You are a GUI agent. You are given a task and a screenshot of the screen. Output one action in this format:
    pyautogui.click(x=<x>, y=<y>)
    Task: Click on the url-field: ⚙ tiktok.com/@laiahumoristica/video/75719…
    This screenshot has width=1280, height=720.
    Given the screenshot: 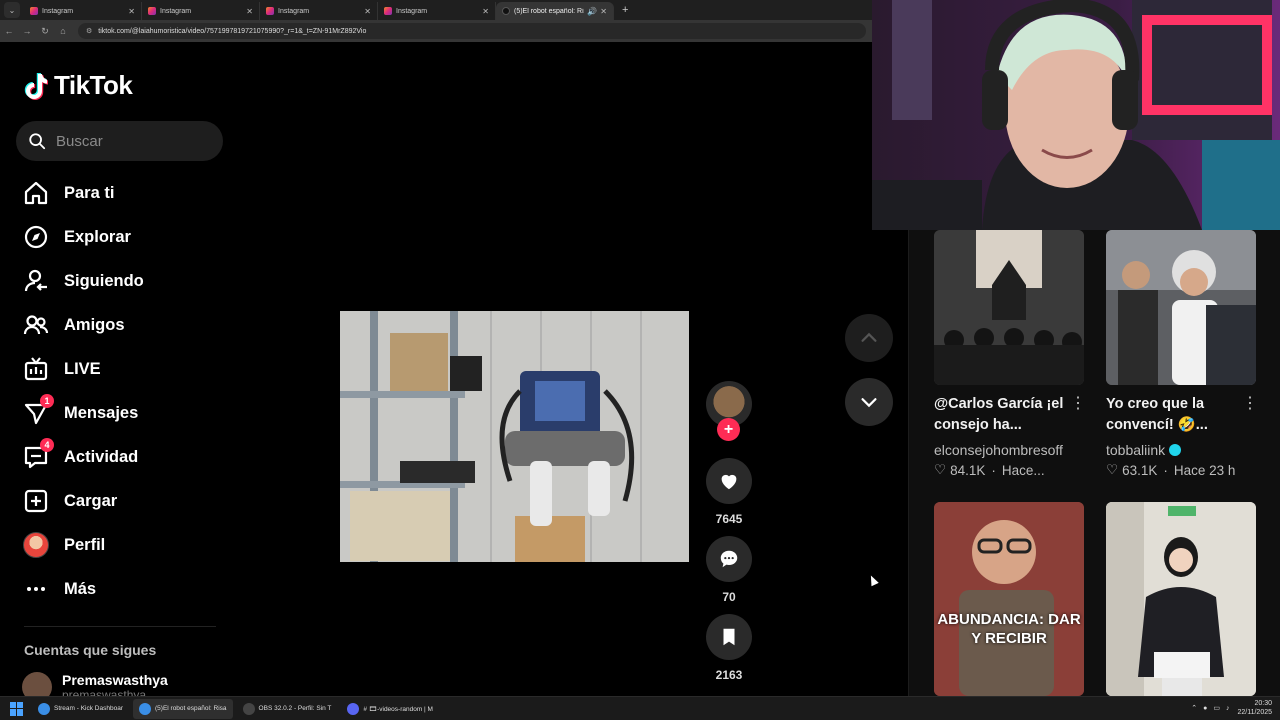 What is the action you would take?
    pyautogui.click(x=472, y=31)
    